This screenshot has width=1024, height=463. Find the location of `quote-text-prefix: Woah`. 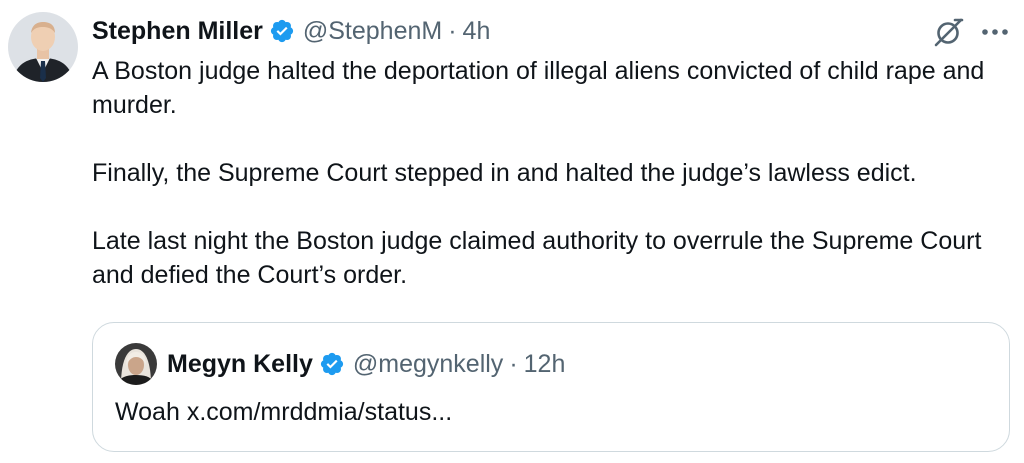

quote-text-prefix: Woah is located at coordinates (151, 412).